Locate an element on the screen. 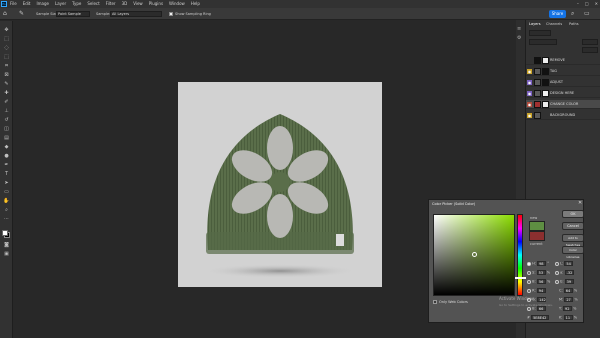  tab-layers: Layers is located at coordinates (535, 24).